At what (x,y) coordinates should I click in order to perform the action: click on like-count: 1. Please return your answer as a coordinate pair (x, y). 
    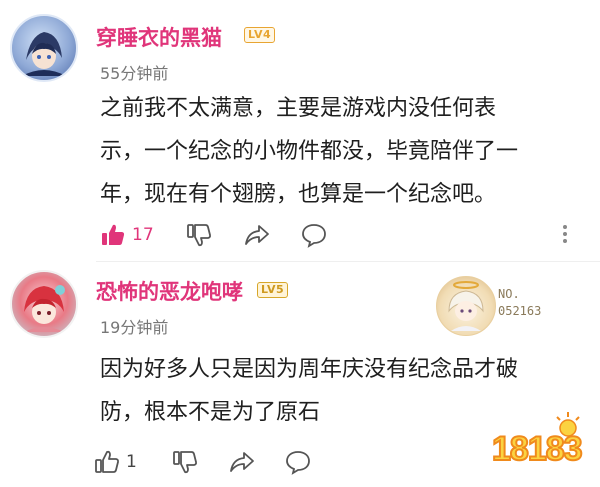
    Looking at the image, I should click on (131, 462).